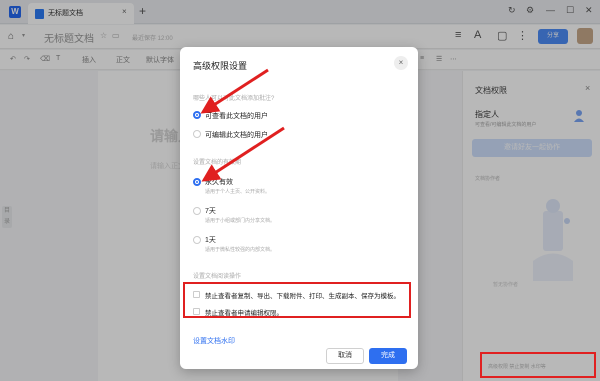  What do you see at coordinates (197, 182) in the screenshot?
I see `radio-forever` at bounding box center [197, 182].